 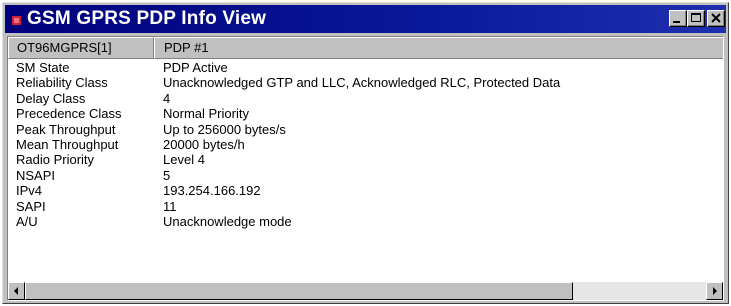 I want to click on field-label: Precedence Class, so click(x=69, y=114).